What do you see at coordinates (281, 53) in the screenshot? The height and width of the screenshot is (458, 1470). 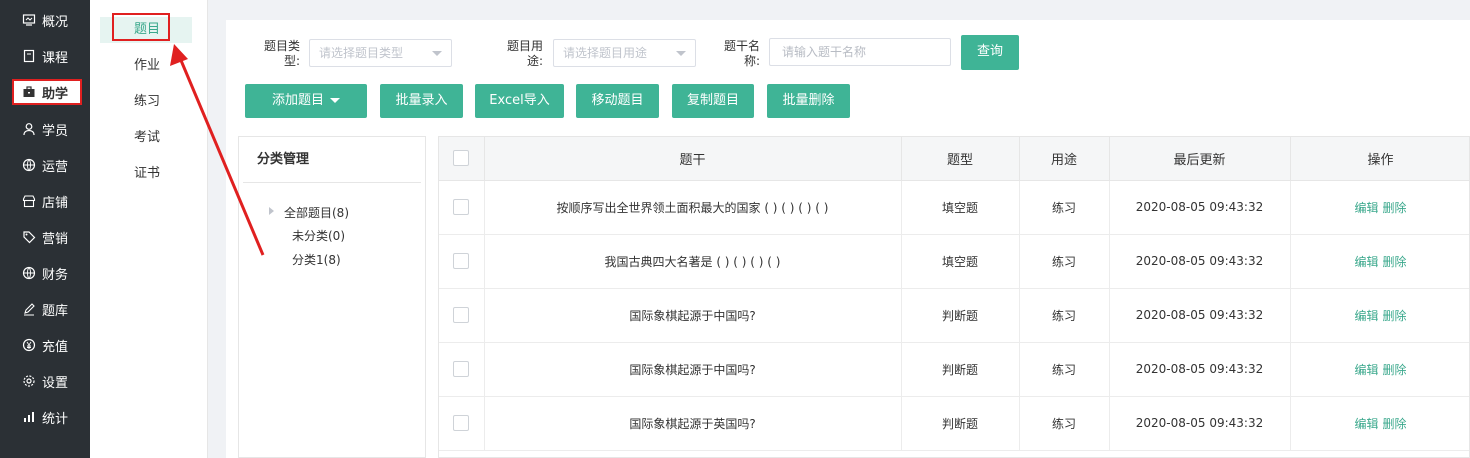 I see `type-filter-label: 题目类型:` at bounding box center [281, 53].